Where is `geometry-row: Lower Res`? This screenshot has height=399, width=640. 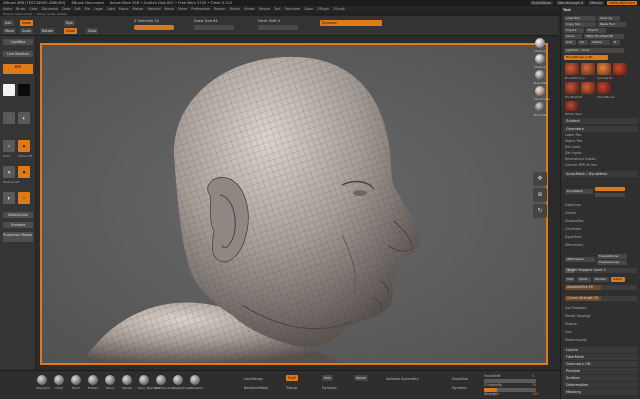
geometry-row: Lower Res is located at coordinates (600, 135).